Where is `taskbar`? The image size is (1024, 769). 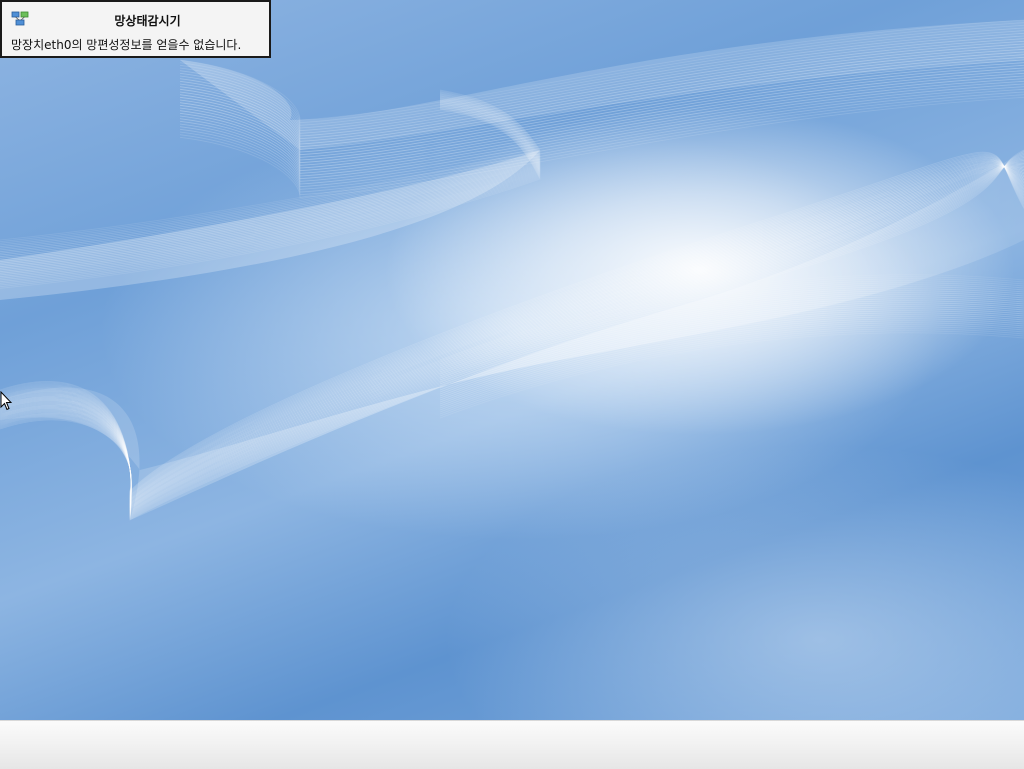
taskbar is located at coordinates (512, 744).